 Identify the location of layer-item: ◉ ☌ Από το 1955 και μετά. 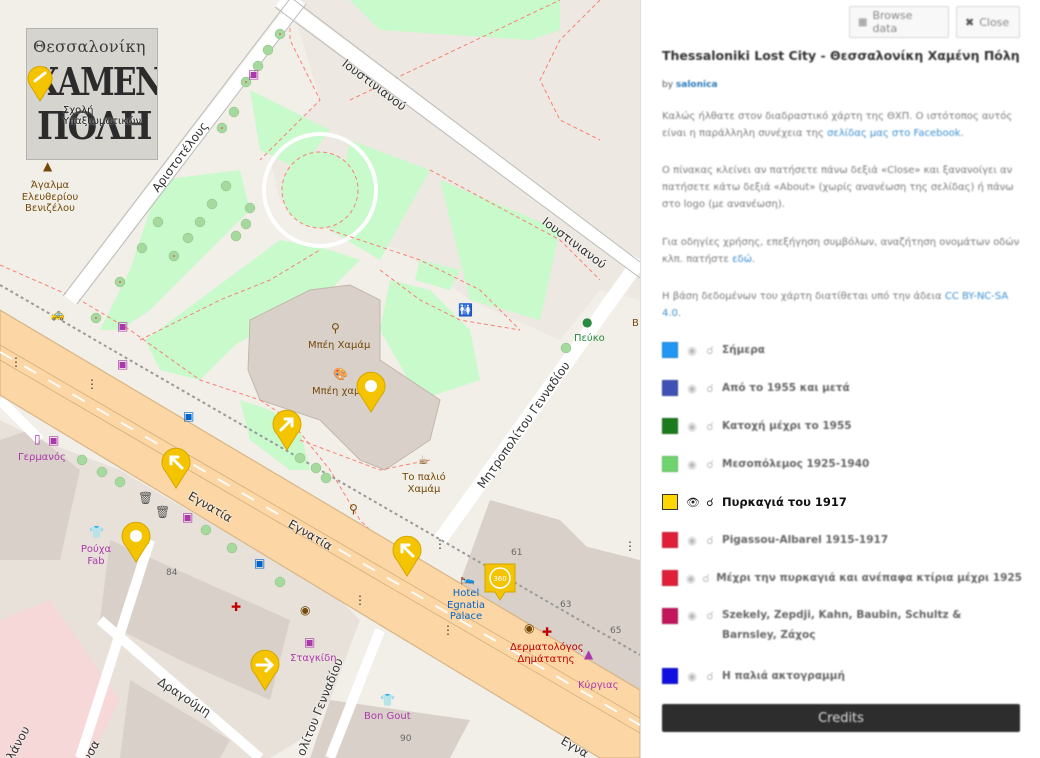
(842, 388).